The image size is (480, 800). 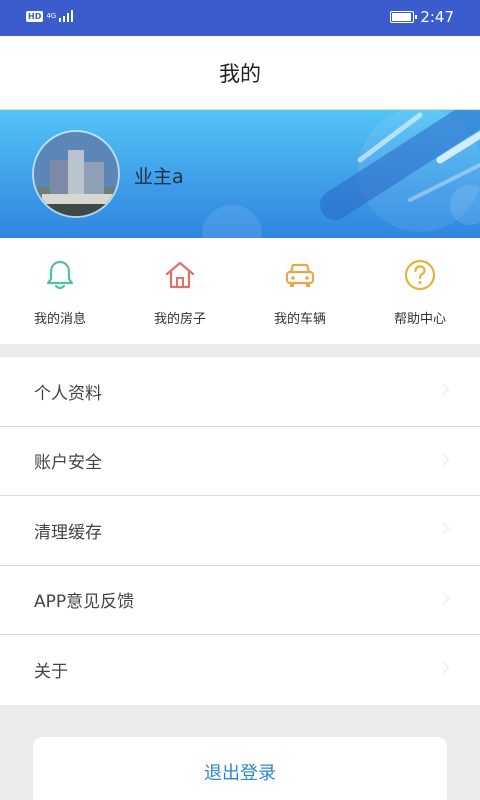 I want to click on menu-label: 清理缓存, so click(x=68, y=532).